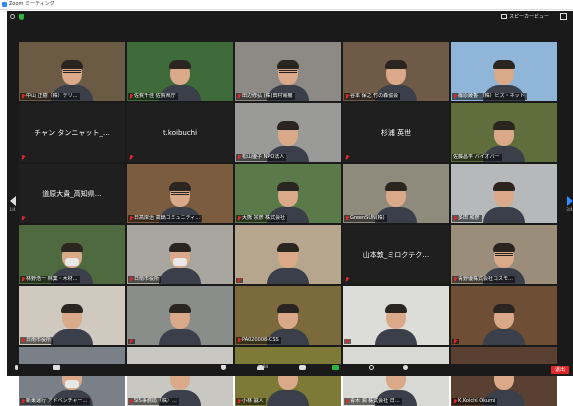 The height and width of the screenshot is (406, 573). What do you see at coordinates (374, 96) in the screenshot?
I see `participant-name: 谷本 保之 竹の森協会` at bounding box center [374, 96].